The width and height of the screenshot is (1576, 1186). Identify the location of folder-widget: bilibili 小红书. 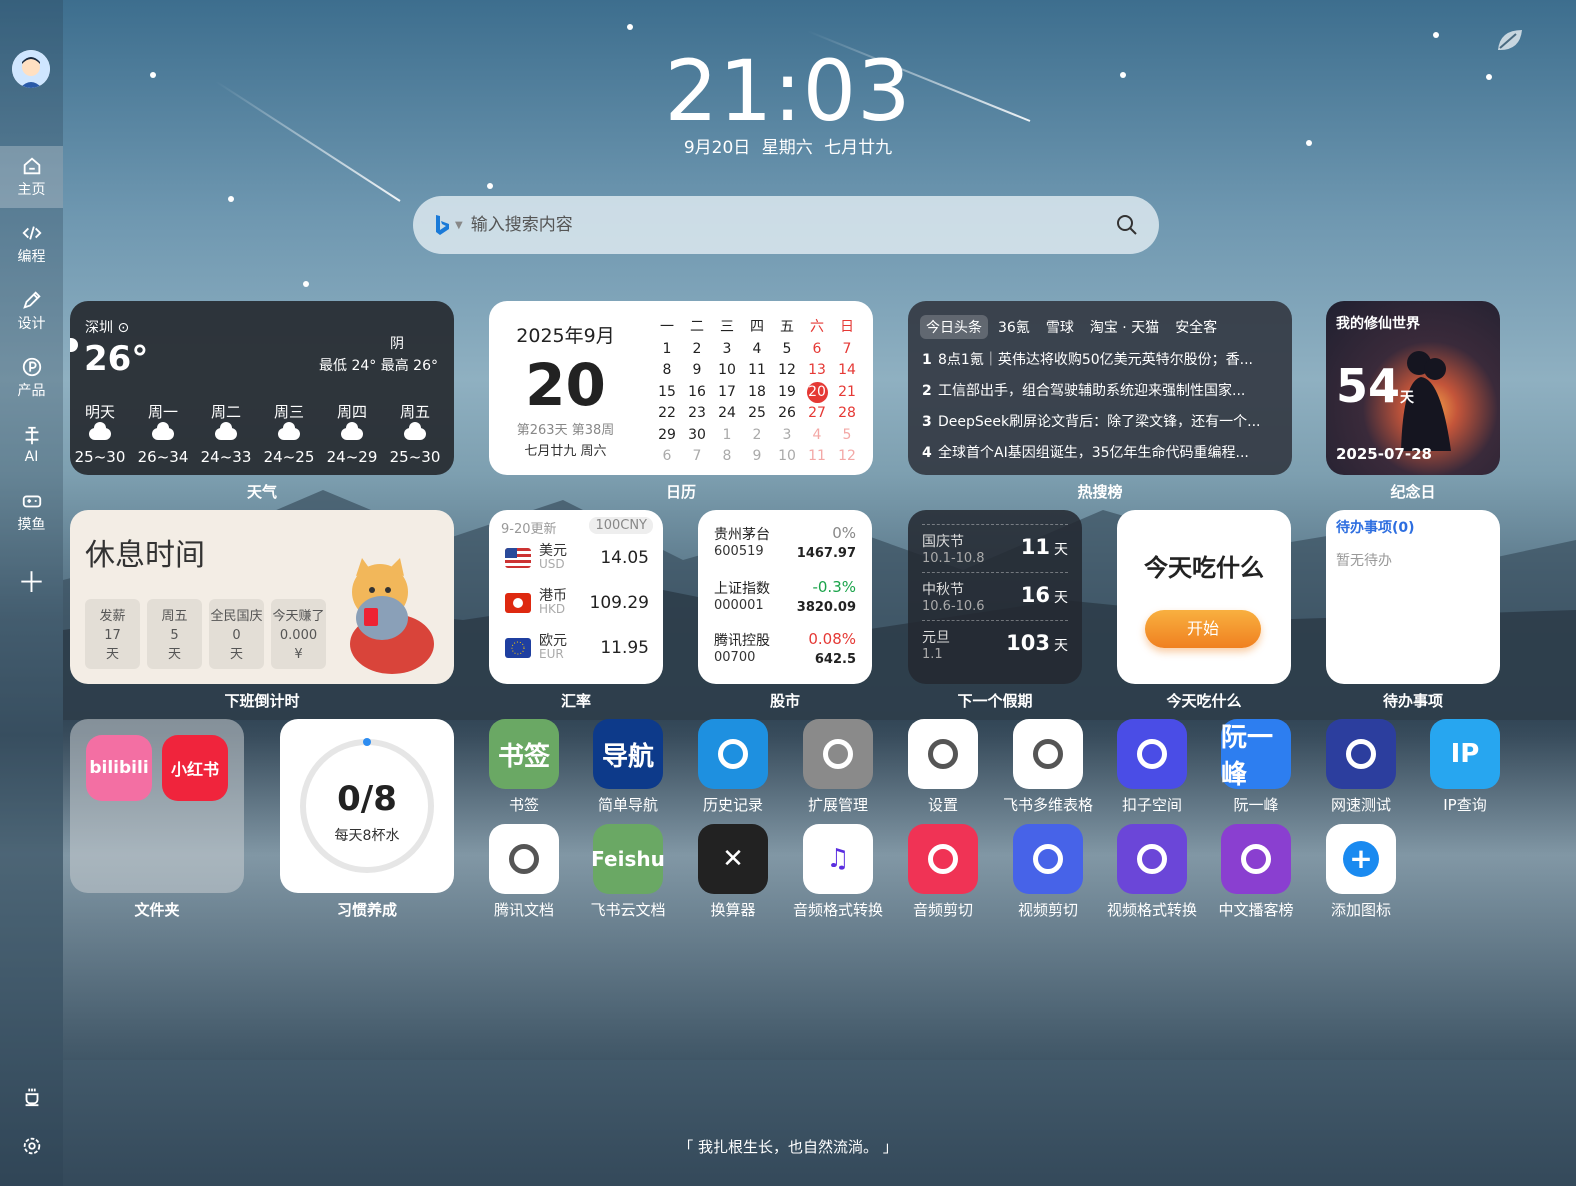
(157, 806).